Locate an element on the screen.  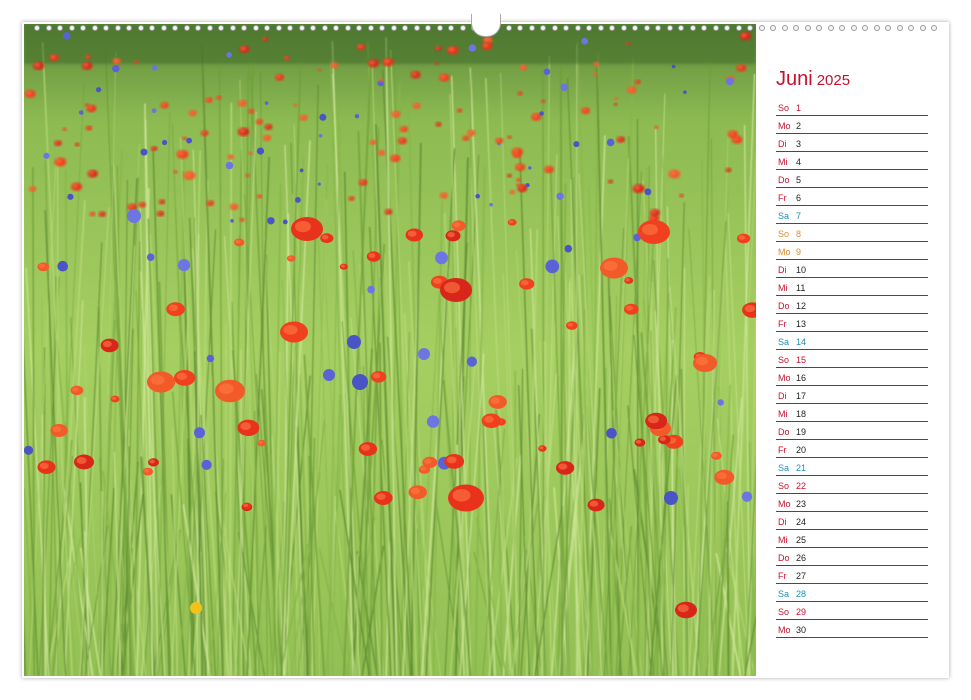
weekday-label: Fr is located at coordinates (782, 198).